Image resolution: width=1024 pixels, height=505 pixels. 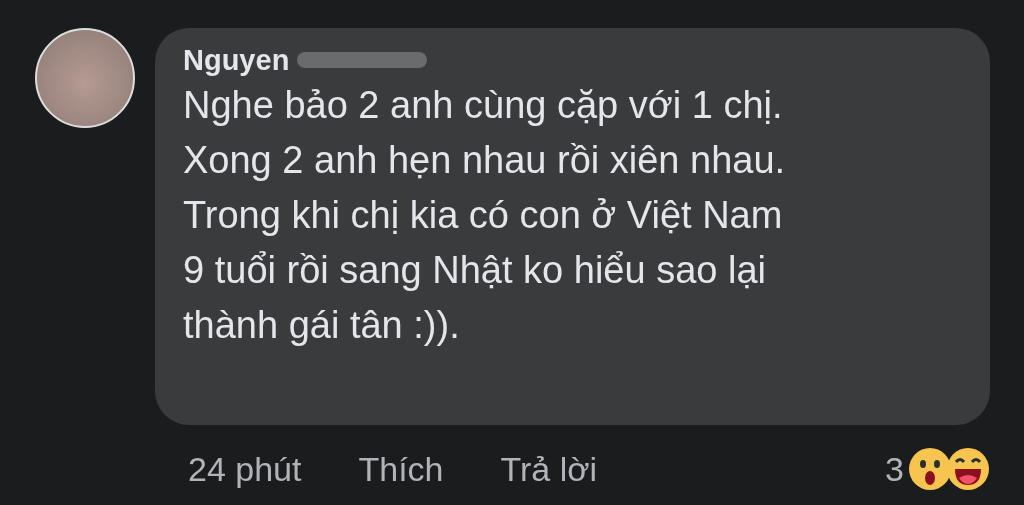 What do you see at coordinates (245, 469) in the screenshot?
I see `timestamp: 24 phút` at bounding box center [245, 469].